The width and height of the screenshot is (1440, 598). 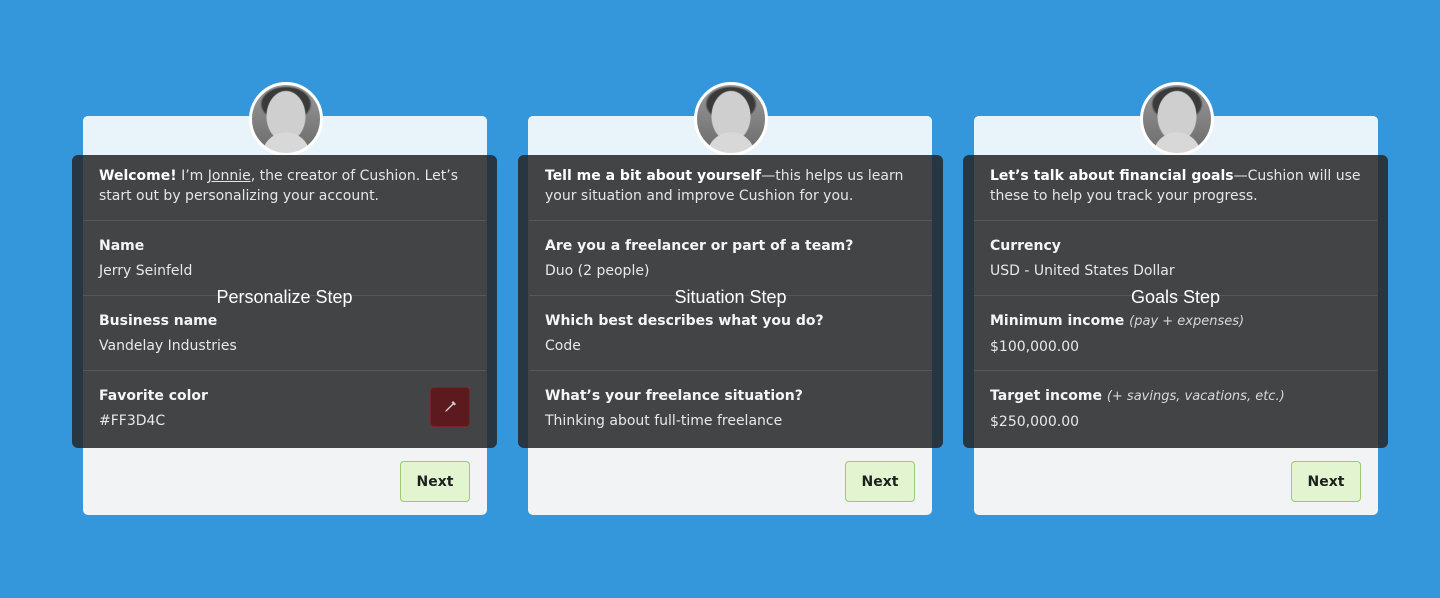 What do you see at coordinates (1025, 246) in the screenshot?
I see `field-label: Currency` at bounding box center [1025, 246].